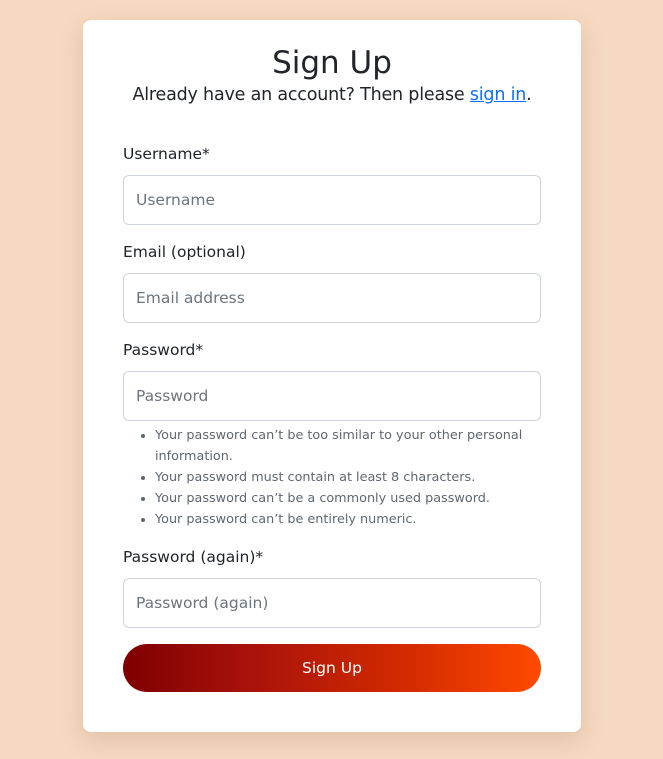 The width and height of the screenshot is (663, 759). What do you see at coordinates (332, 200) in the screenshot?
I see `username-input` at bounding box center [332, 200].